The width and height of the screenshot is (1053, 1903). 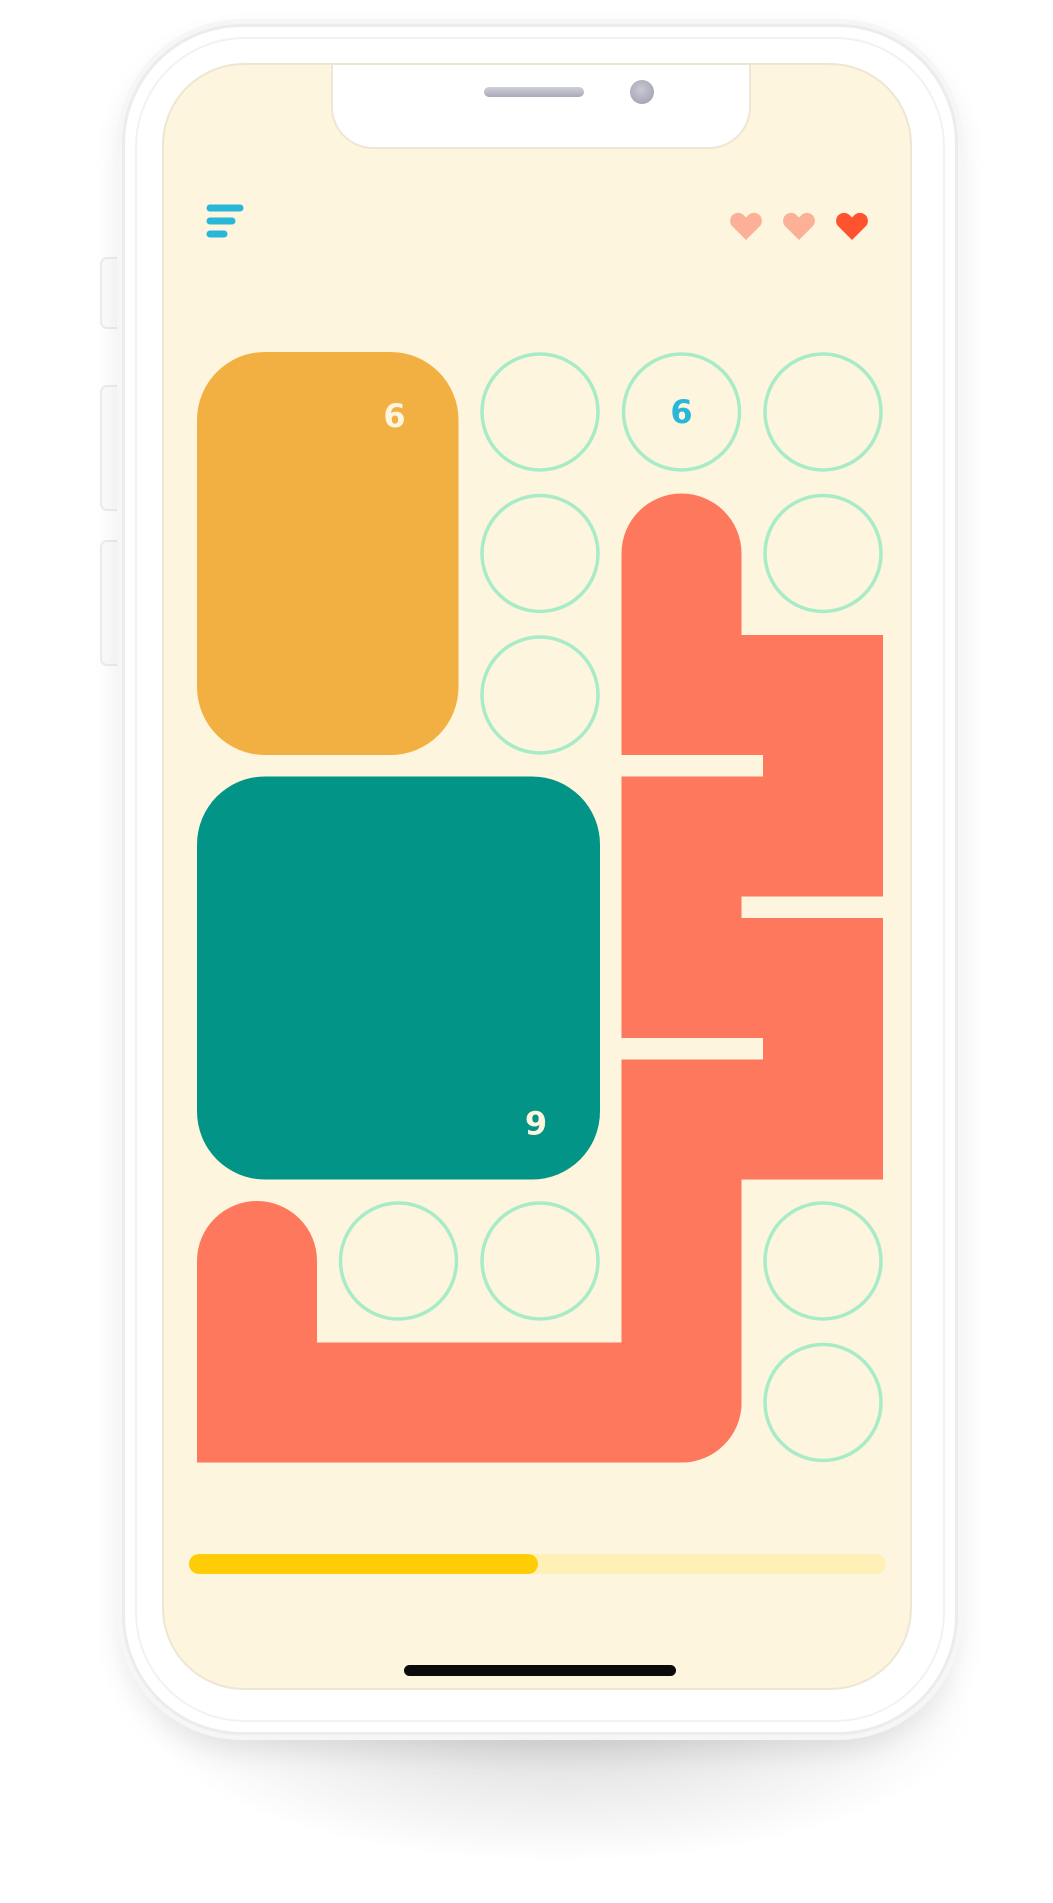 I want to click on level-progress-bar, so click(x=537, y=1564).